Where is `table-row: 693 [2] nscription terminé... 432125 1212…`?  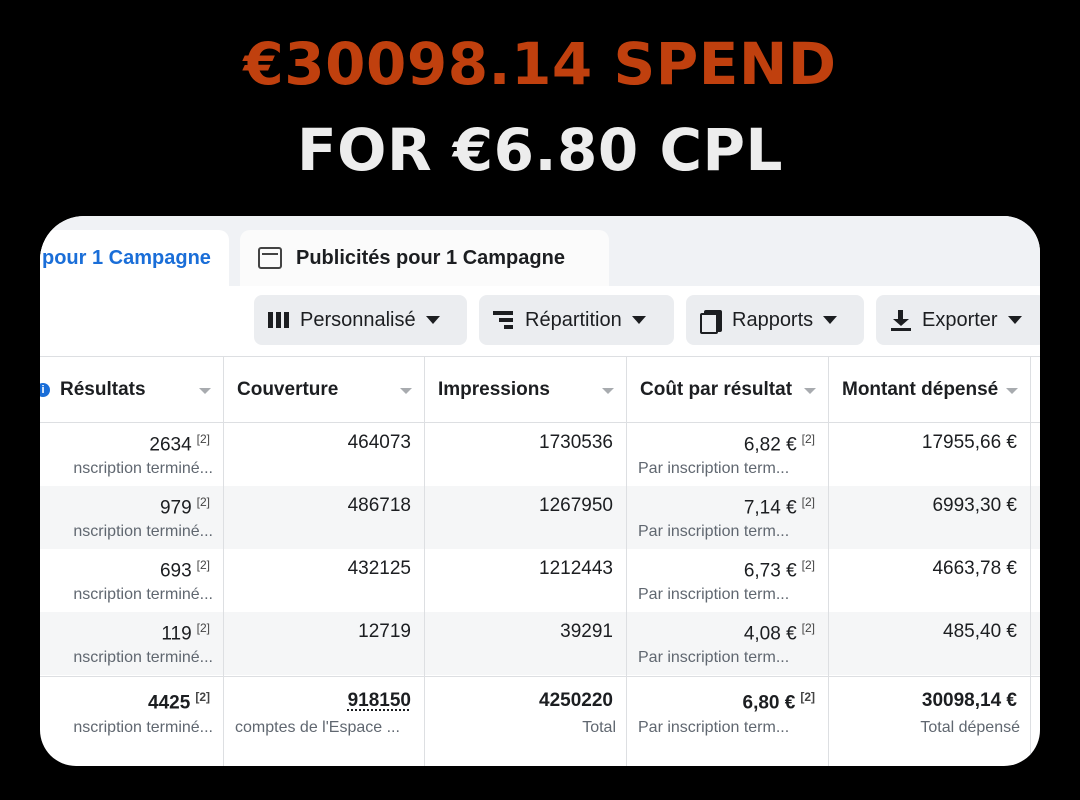 table-row: 693 [2] nscription terminé... 432125 1212… is located at coordinates (540, 580).